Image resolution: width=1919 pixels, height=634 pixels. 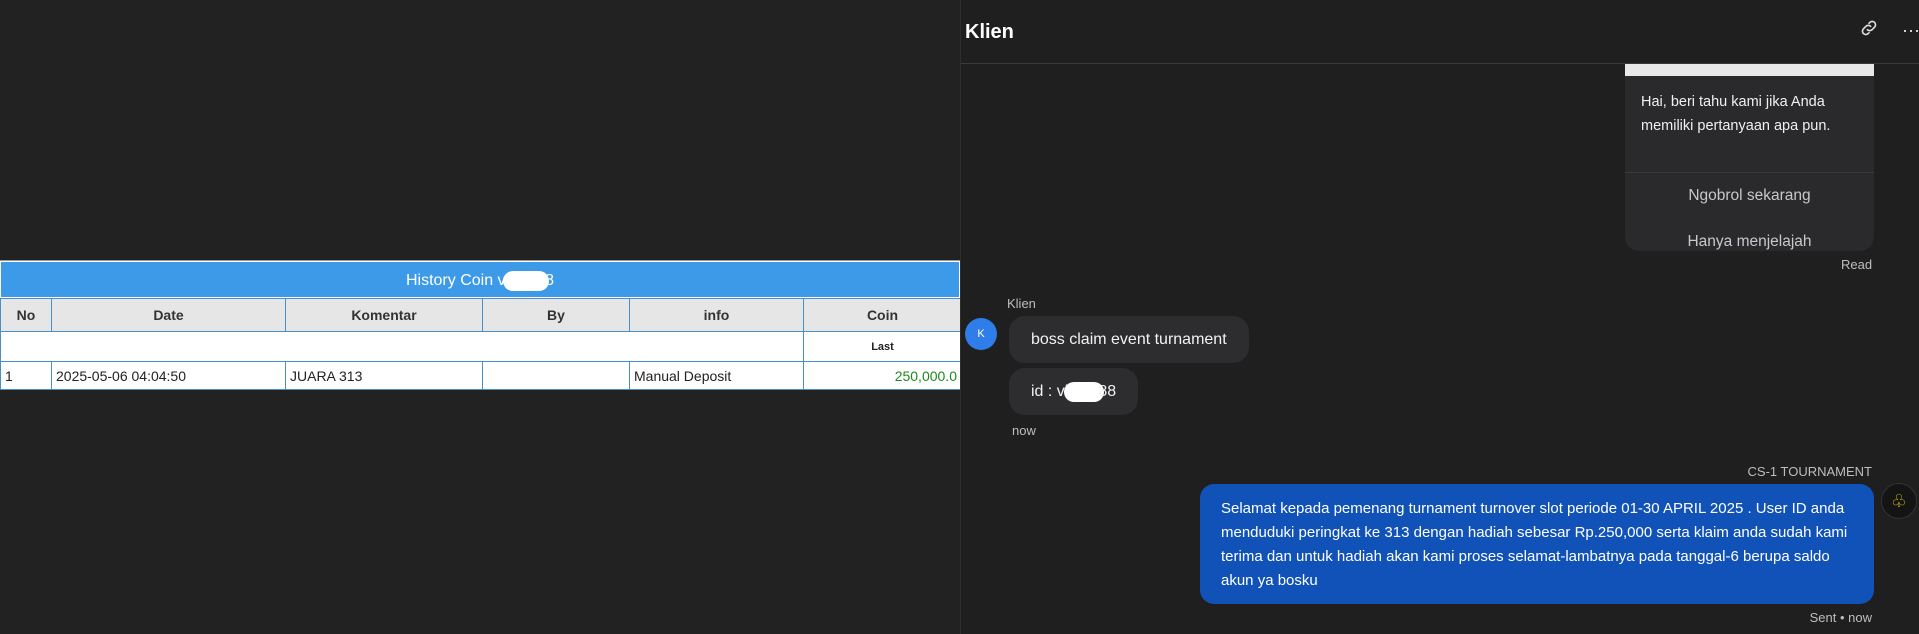 I want to click on cell-date: 2025-05-06 04:04:50, so click(x=168, y=375).